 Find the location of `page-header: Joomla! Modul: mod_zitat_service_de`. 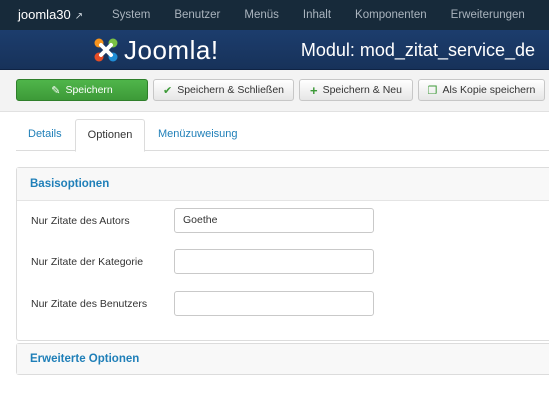

page-header: Joomla! Modul: mod_zitat_service_de is located at coordinates (274, 50).